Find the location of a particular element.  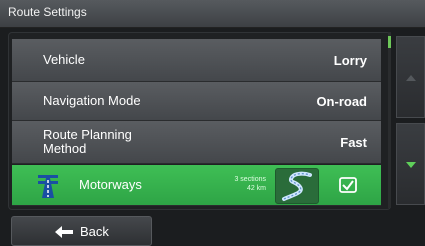

chevron-up-icon is located at coordinates (411, 78).